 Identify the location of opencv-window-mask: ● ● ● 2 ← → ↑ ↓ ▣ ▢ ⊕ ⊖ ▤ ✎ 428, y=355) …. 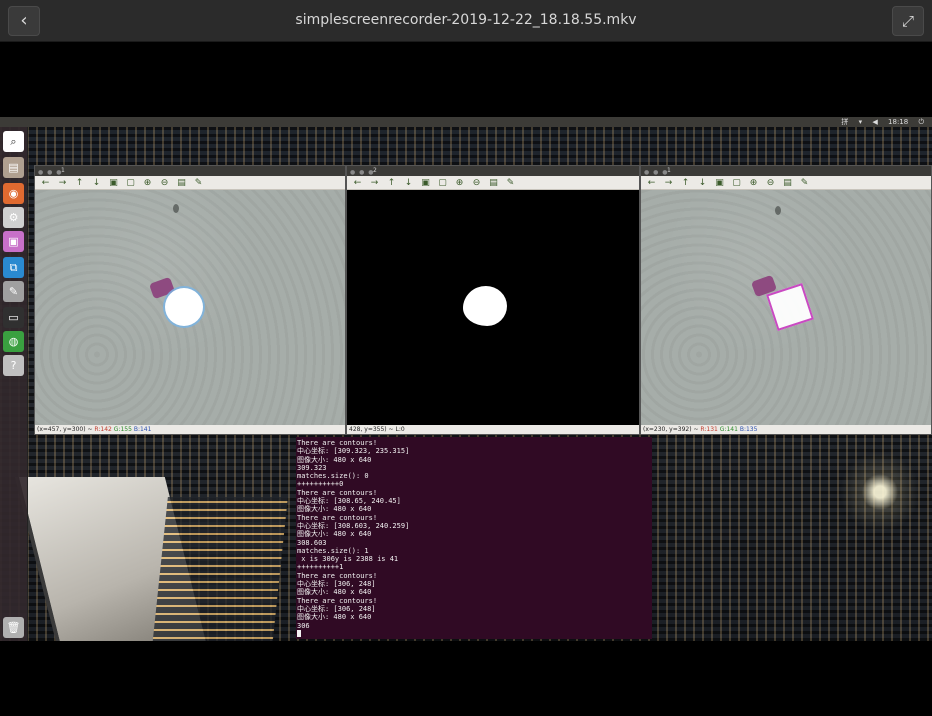
(493, 300).